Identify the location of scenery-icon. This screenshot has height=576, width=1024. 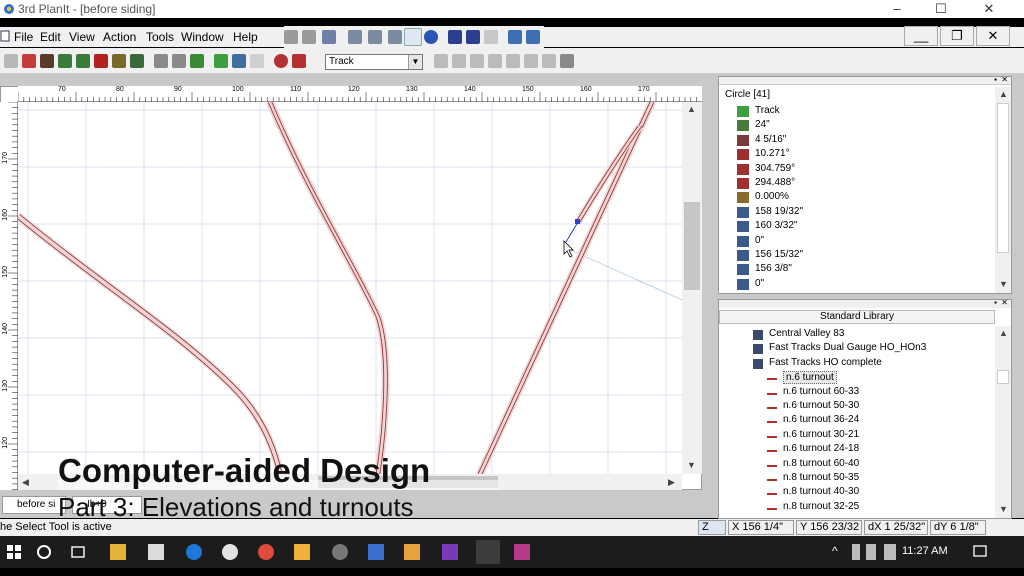
(197, 61).